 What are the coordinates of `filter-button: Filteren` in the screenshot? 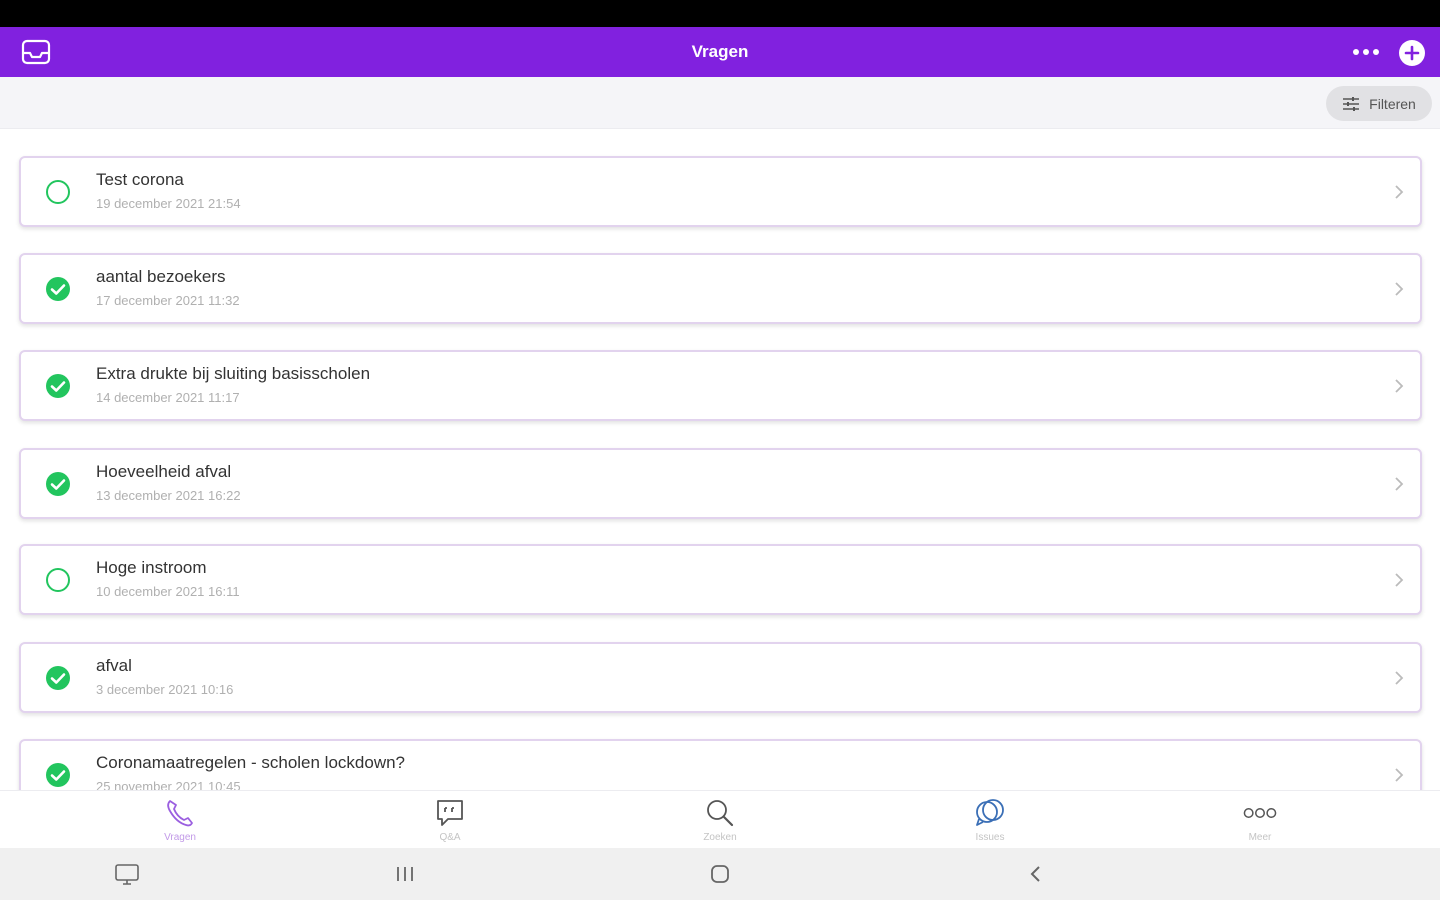 It's located at (1379, 103).